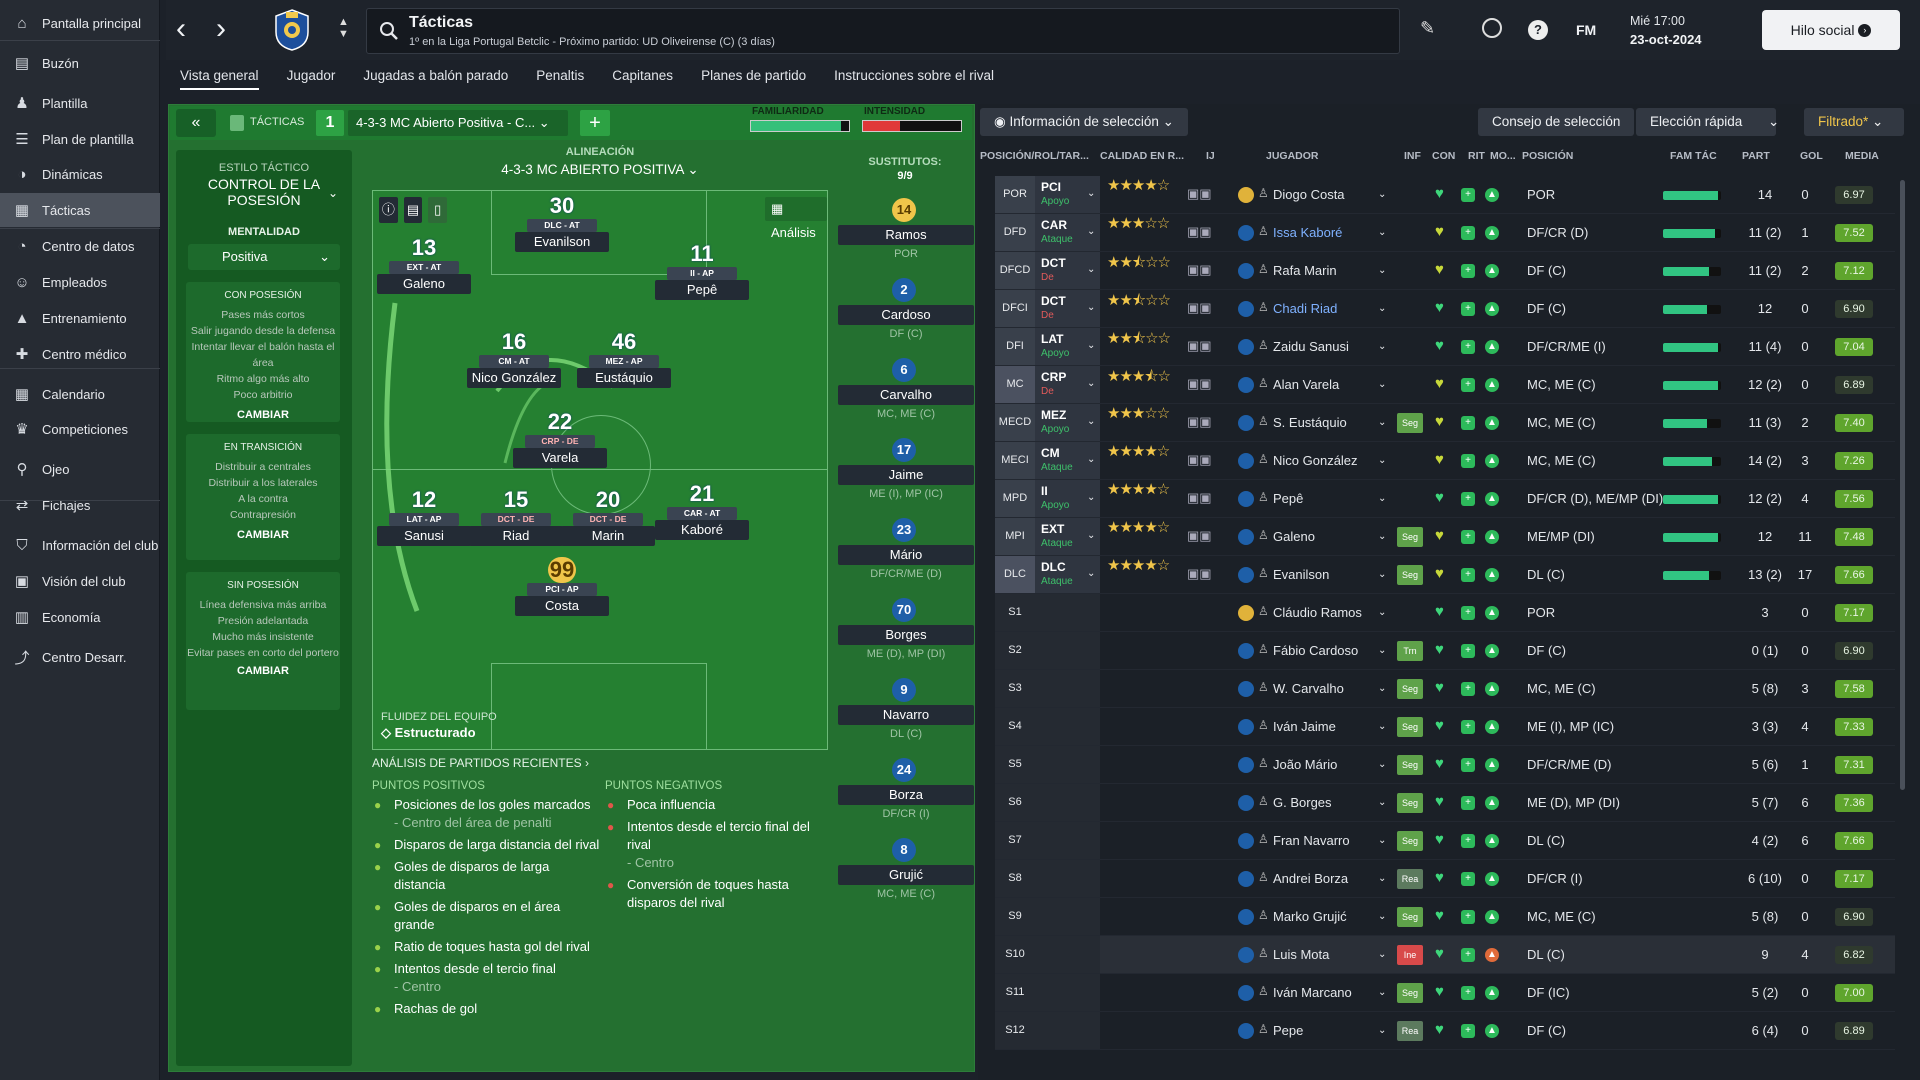 Image resolution: width=1920 pixels, height=1080 pixels. What do you see at coordinates (1706, 122) in the screenshot?
I see `quick-pick-button: Elección rápida` at bounding box center [1706, 122].